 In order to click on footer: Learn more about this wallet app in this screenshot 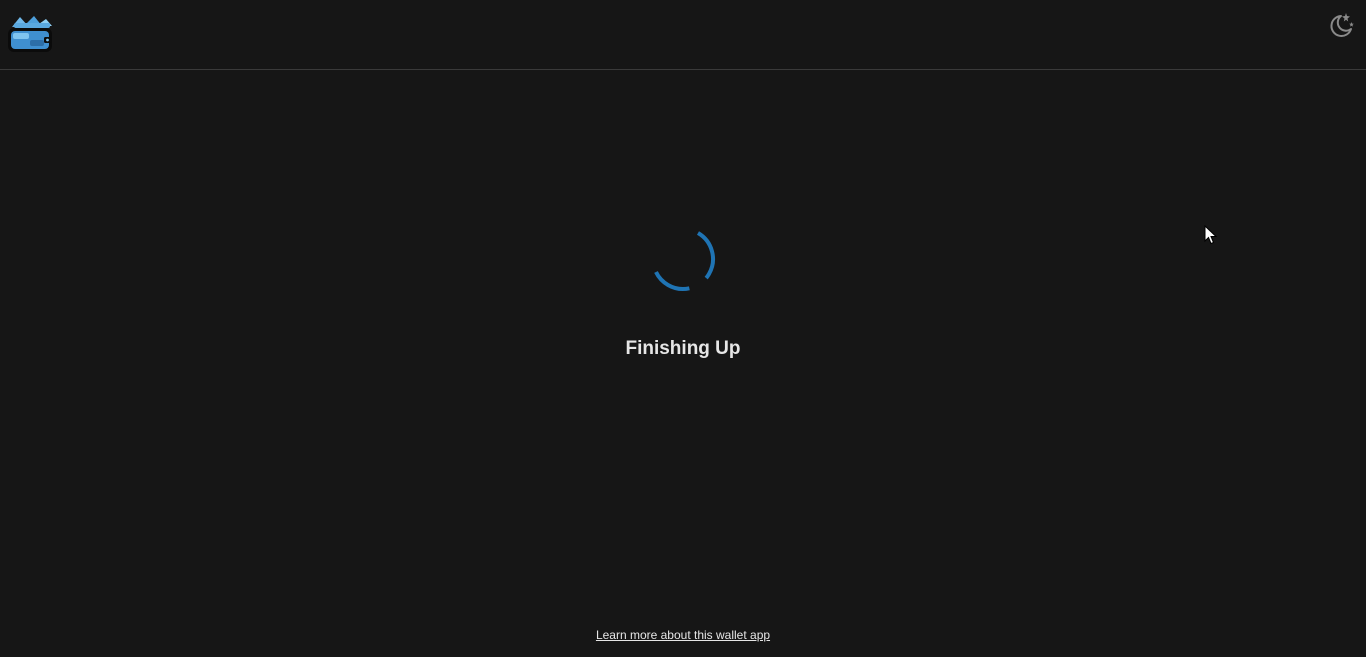, I will do `click(683, 635)`.